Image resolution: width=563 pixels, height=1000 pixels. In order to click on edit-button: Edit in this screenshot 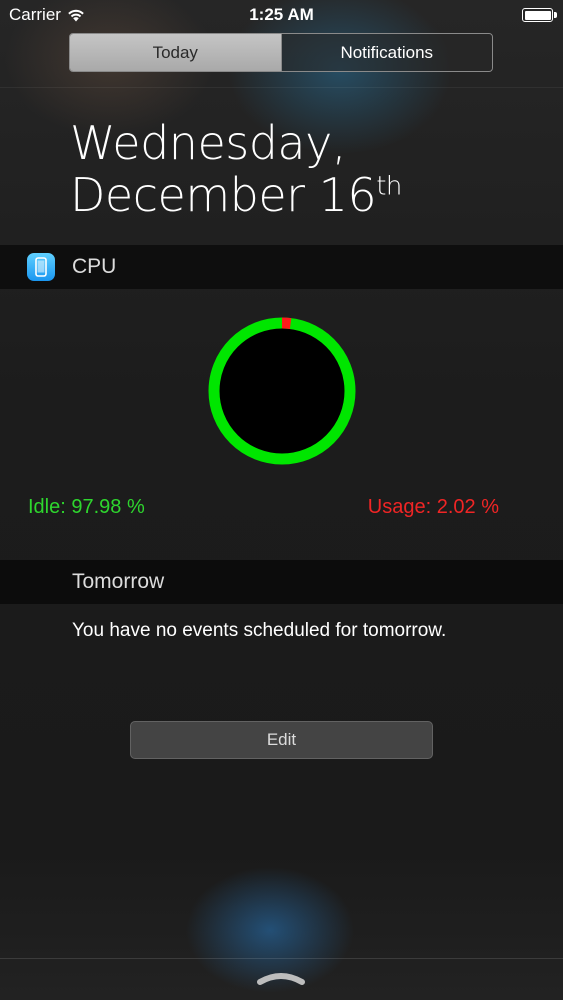, I will do `click(281, 740)`.